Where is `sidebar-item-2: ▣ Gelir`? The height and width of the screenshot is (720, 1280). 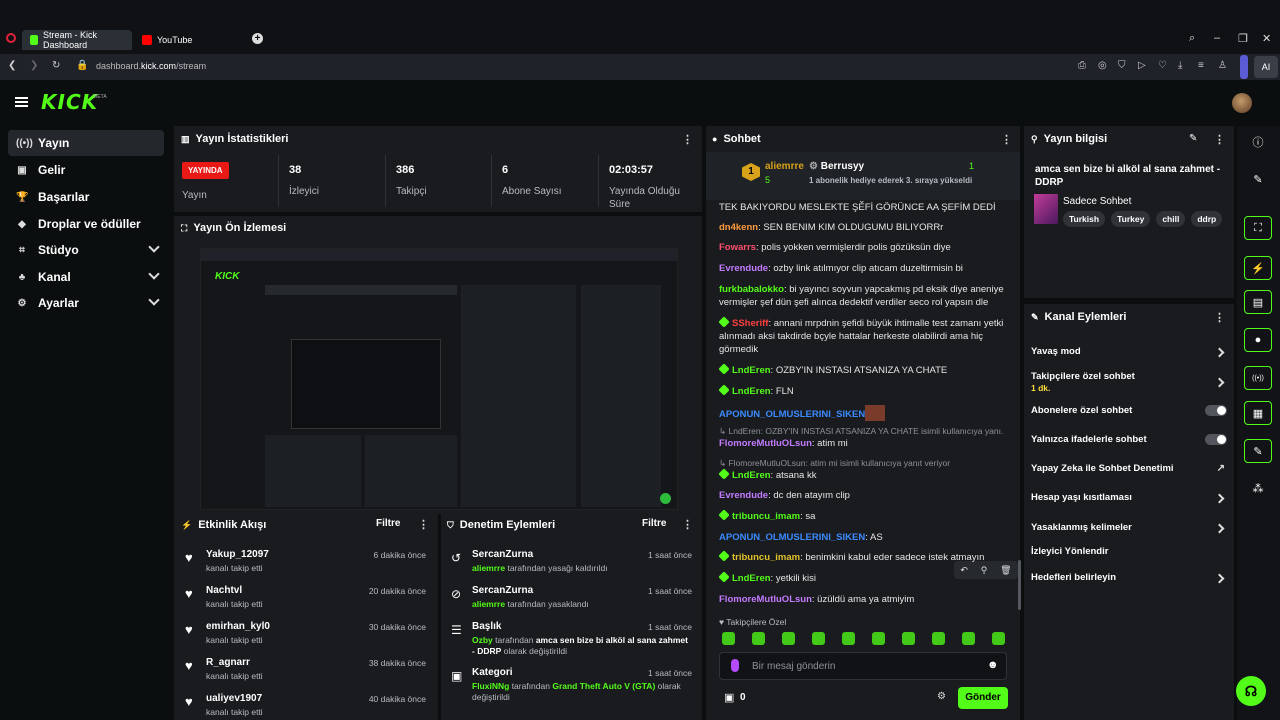 sidebar-item-2: ▣ Gelir is located at coordinates (86, 170).